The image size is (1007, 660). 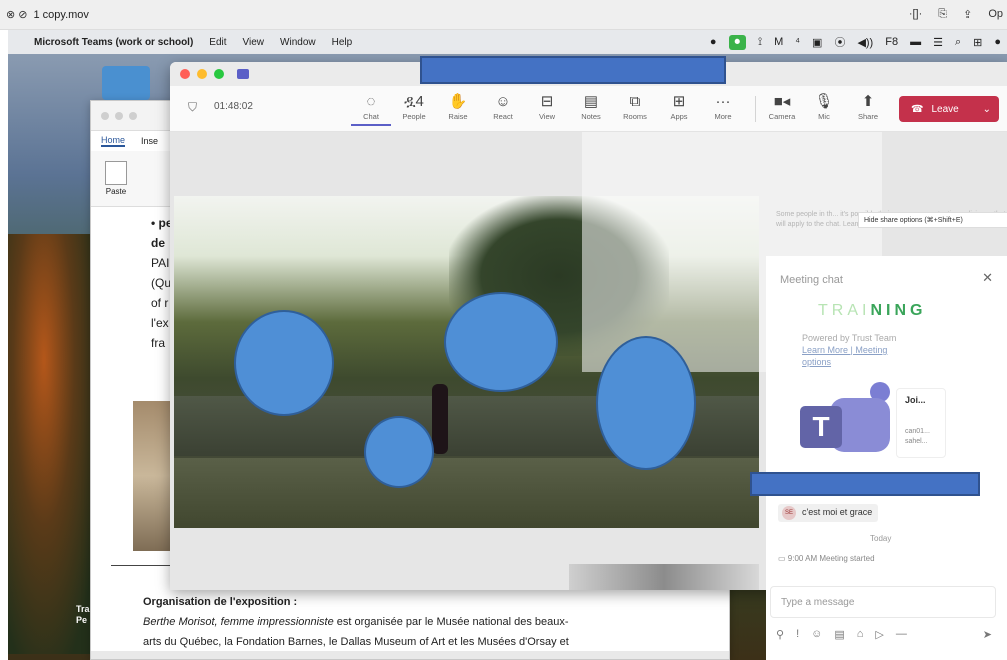 I want to click on spotlight-icon: ⌕, so click(x=958, y=42).